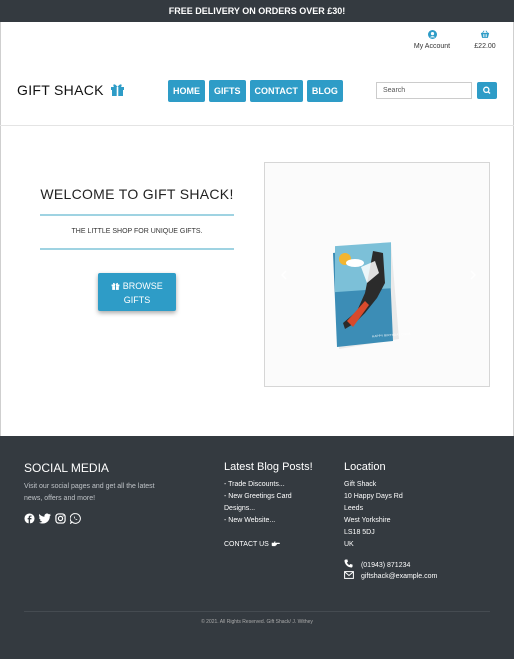 This screenshot has height=659, width=514. Describe the element at coordinates (485, 40) in the screenshot. I see `cart-link: £22.00` at that location.